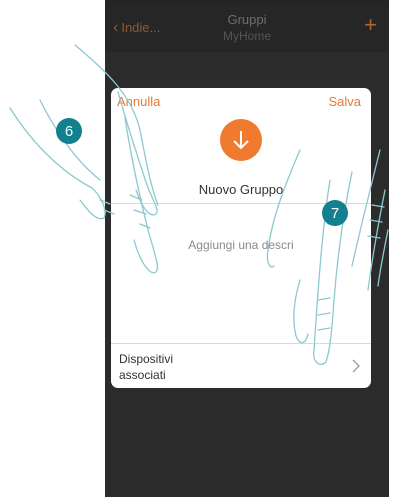 This screenshot has height=497, width=400. Describe the element at coordinates (324, 314) in the screenshot. I see `hand-lines` at that location.